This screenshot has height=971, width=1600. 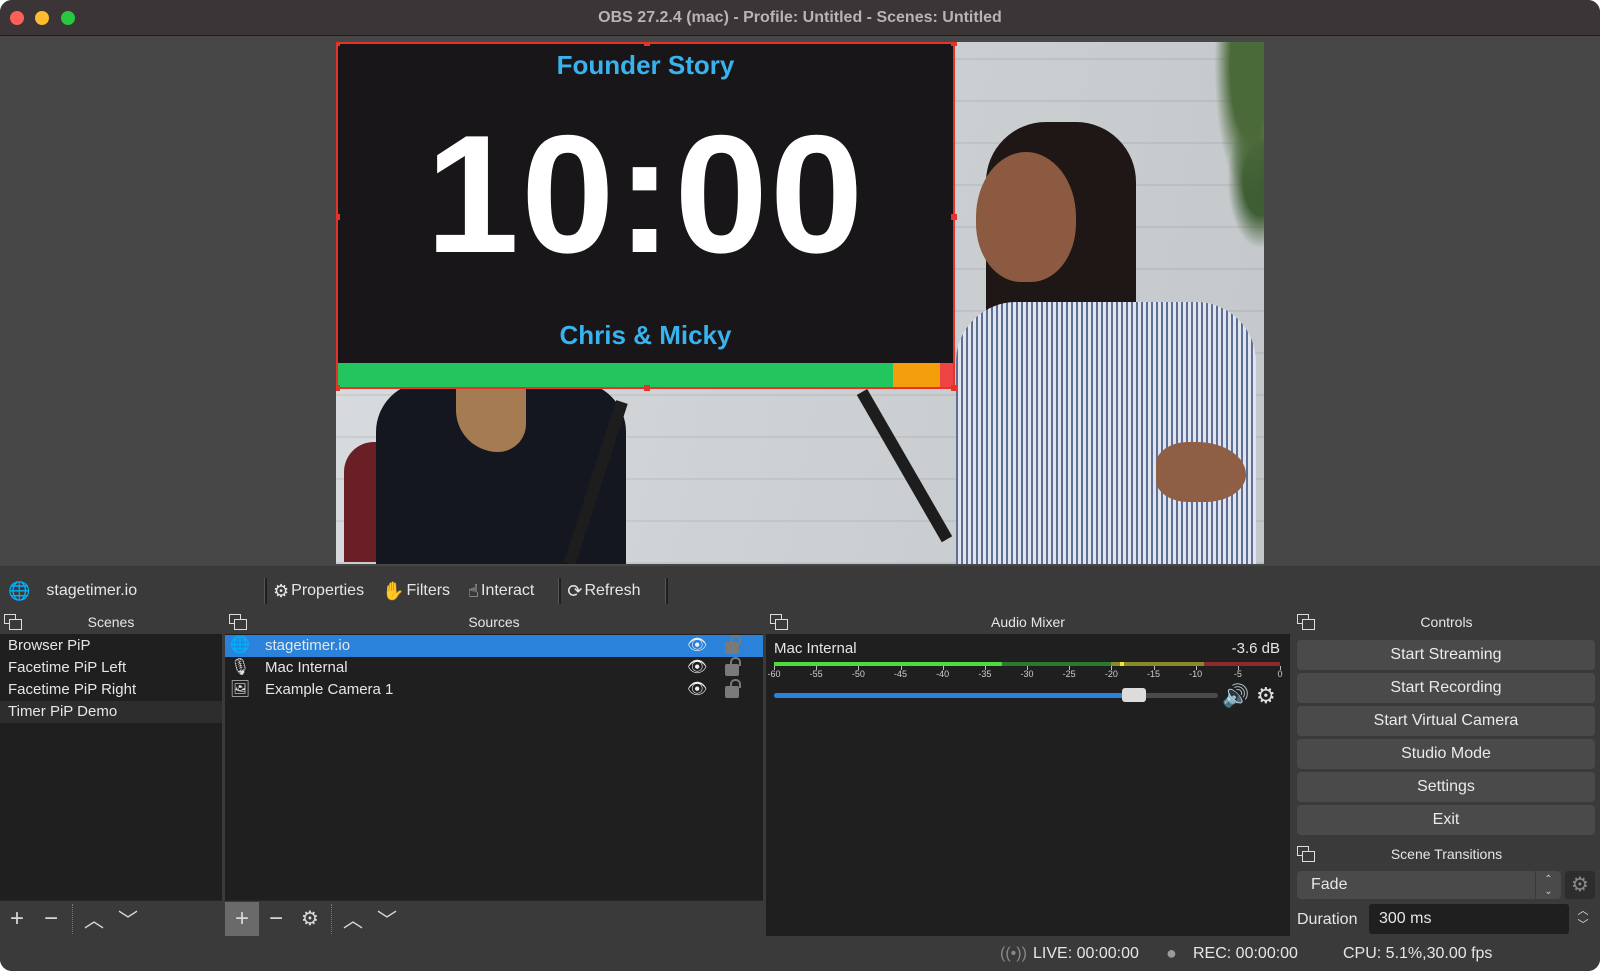 I want to click on interact-button: ☝ Interact, so click(x=501, y=591).